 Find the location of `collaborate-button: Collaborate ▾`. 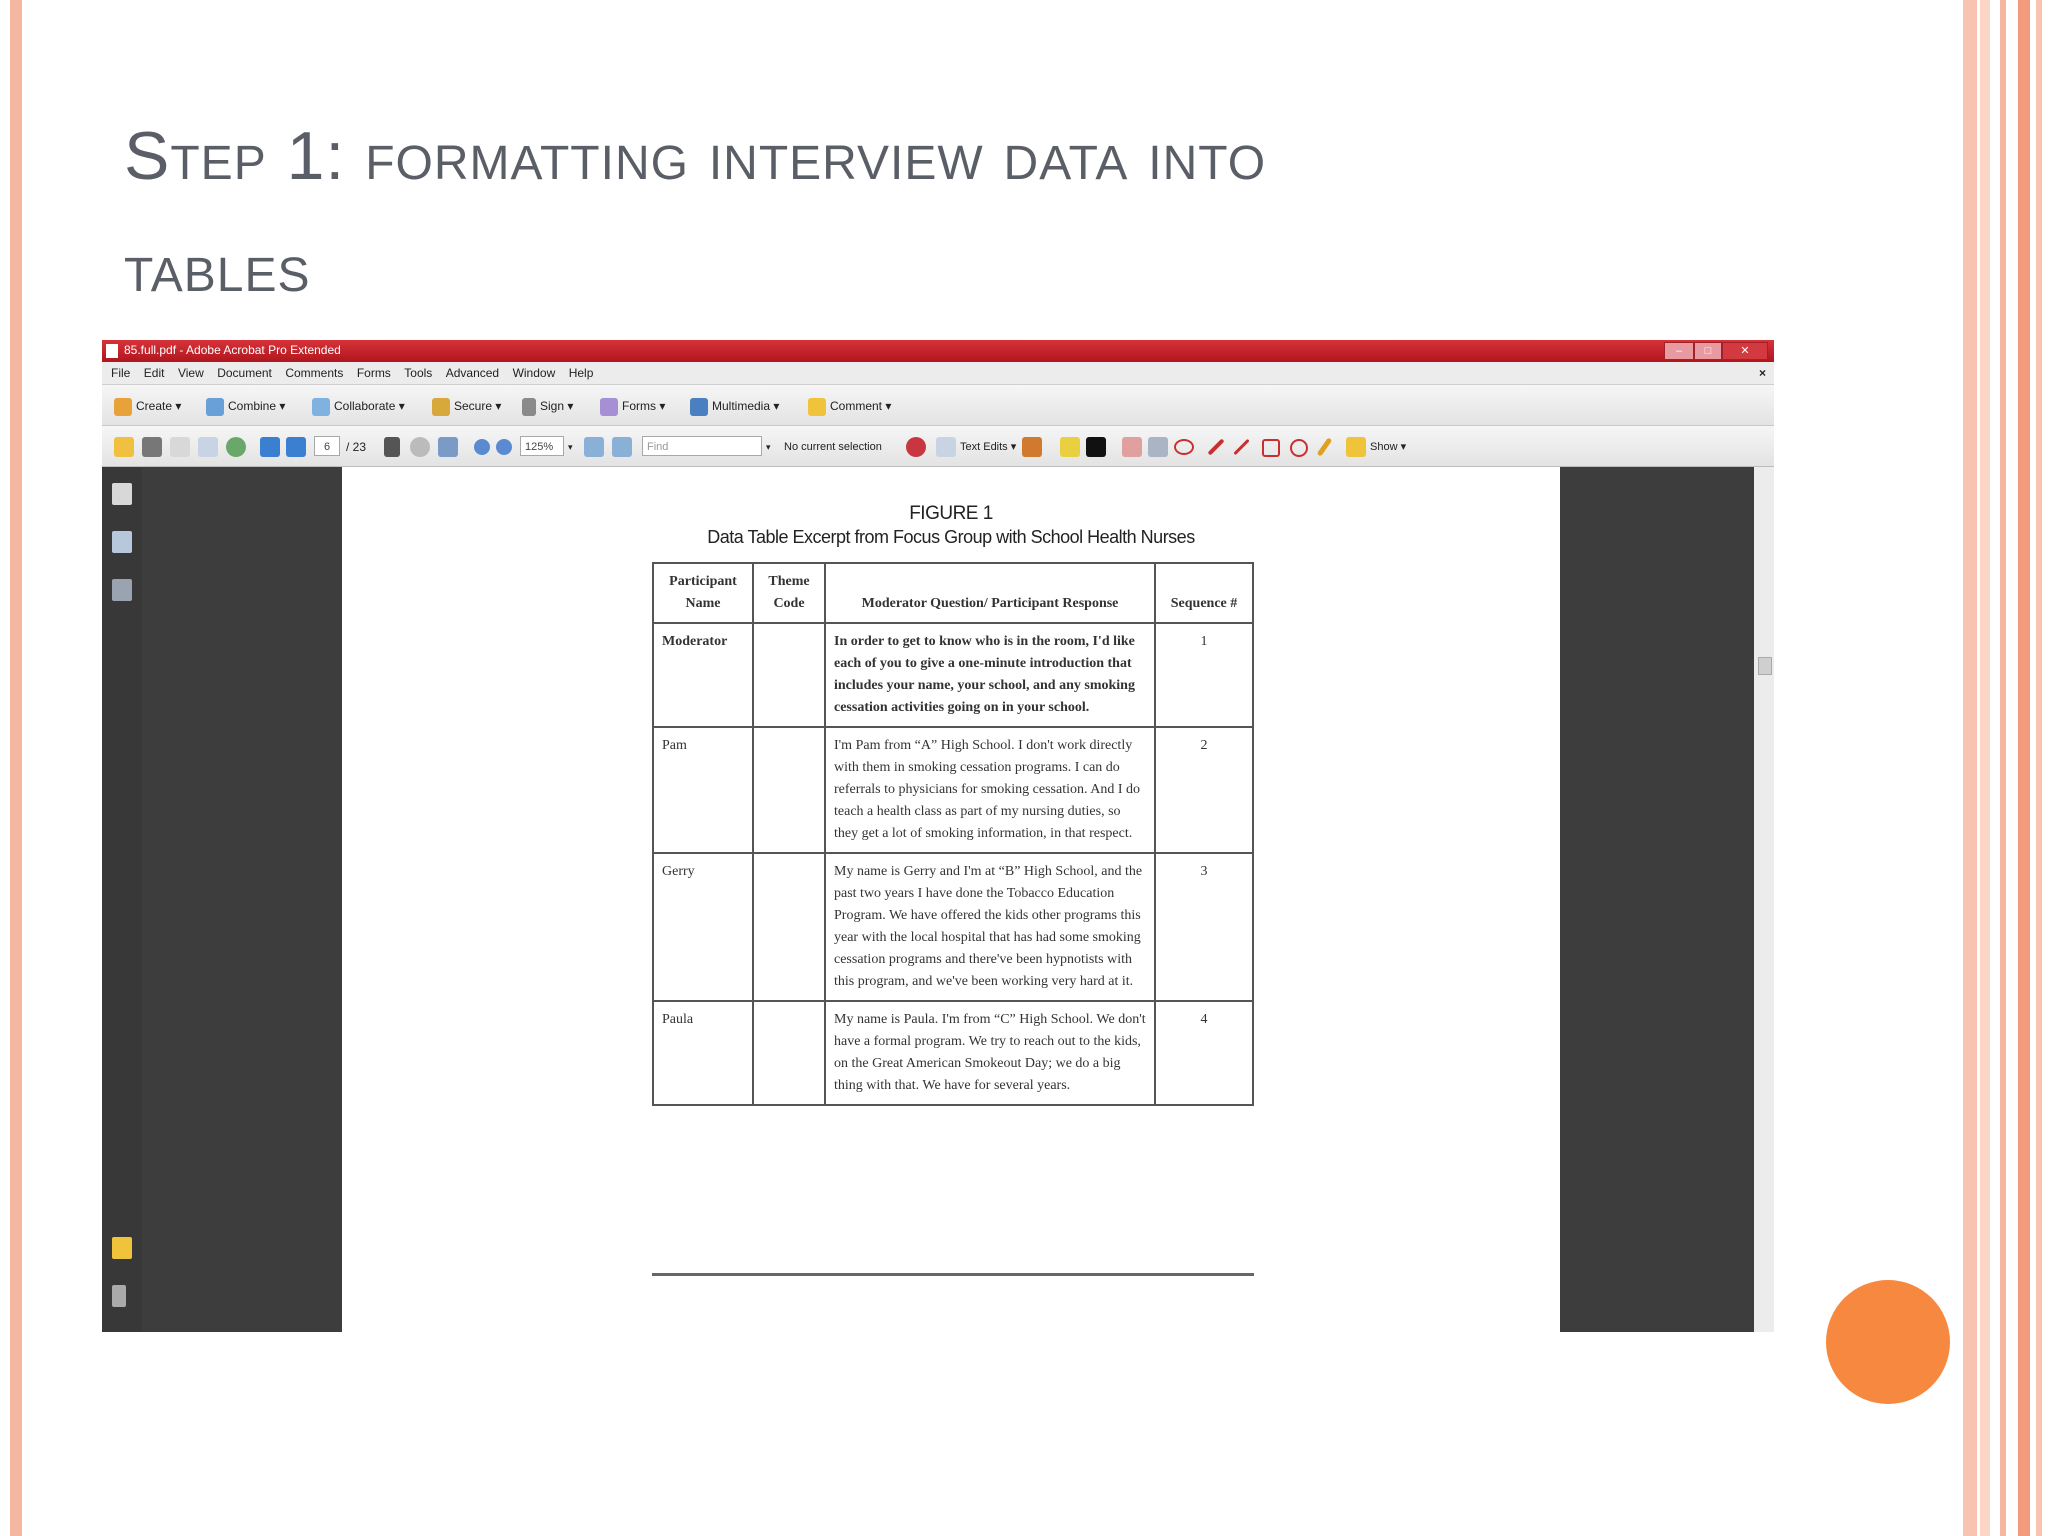

collaborate-button: Collaborate ▾ is located at coordinates (358, 406).